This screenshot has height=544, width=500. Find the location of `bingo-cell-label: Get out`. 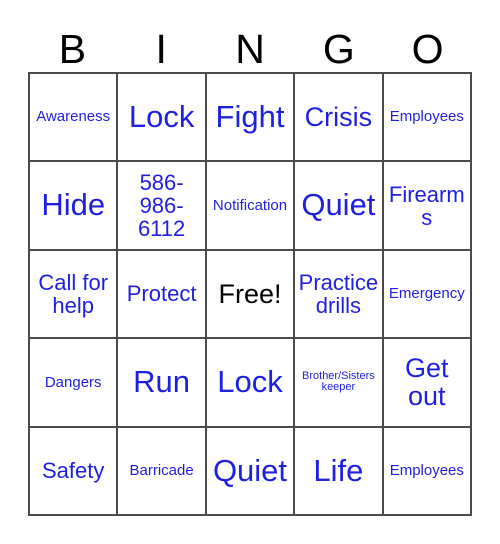

bingo-cell-label: Get out is located at coordinates (427, 382).